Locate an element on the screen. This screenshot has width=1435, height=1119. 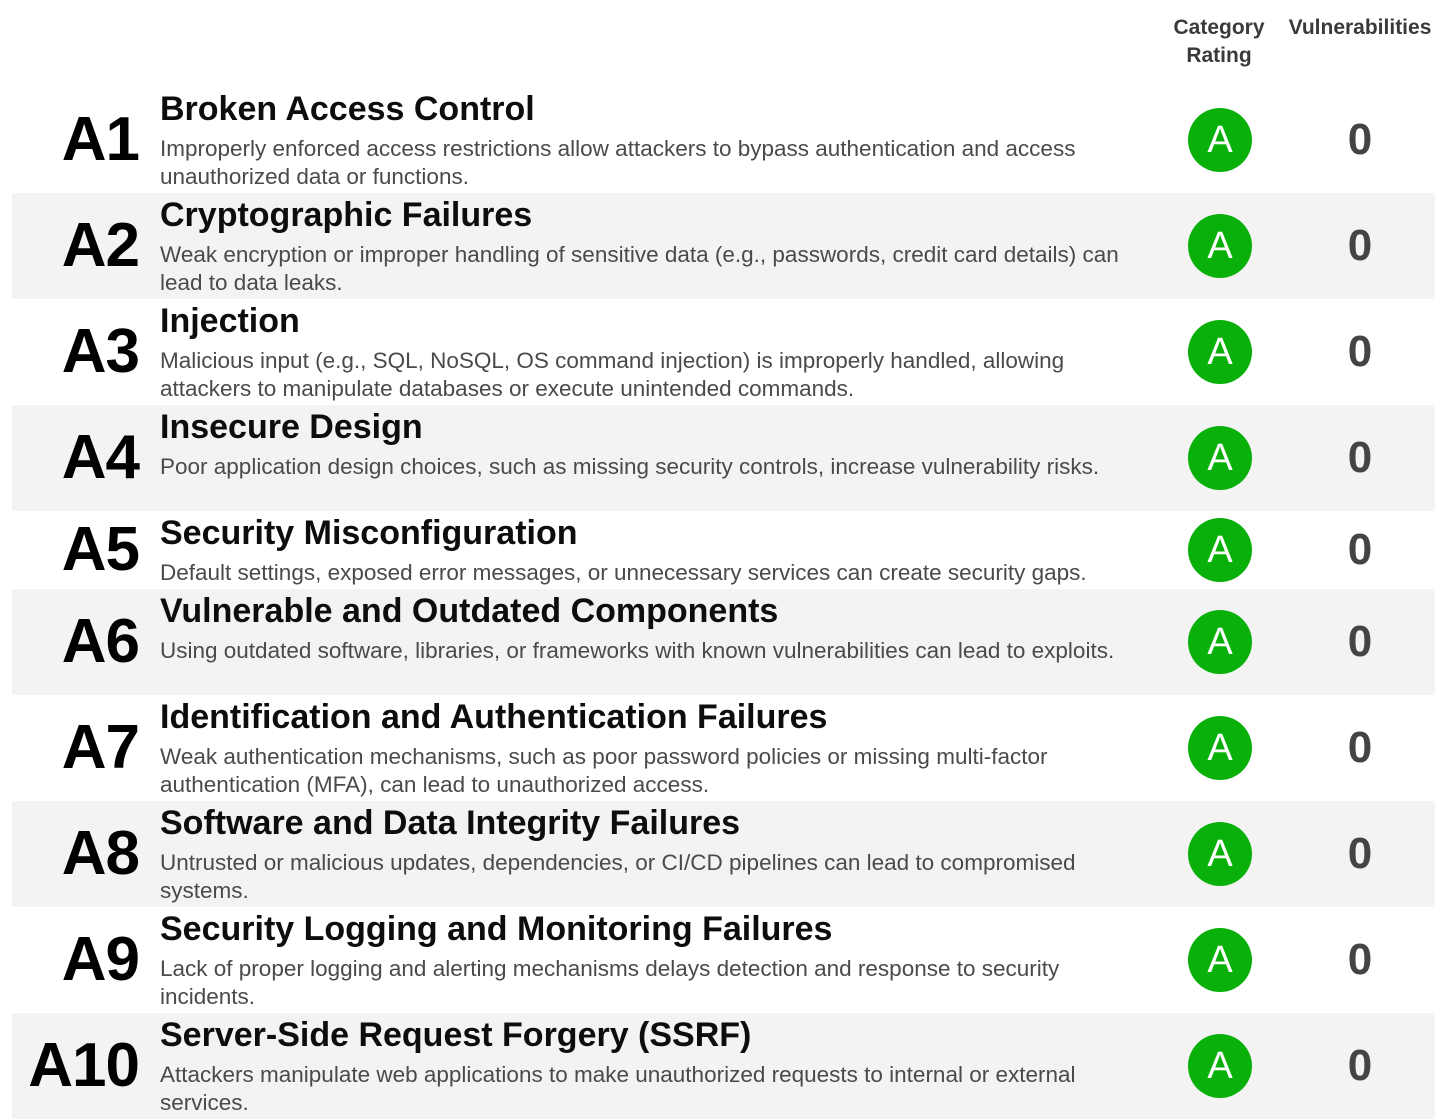
category-code: A7 is located at coordinates (100, 747).